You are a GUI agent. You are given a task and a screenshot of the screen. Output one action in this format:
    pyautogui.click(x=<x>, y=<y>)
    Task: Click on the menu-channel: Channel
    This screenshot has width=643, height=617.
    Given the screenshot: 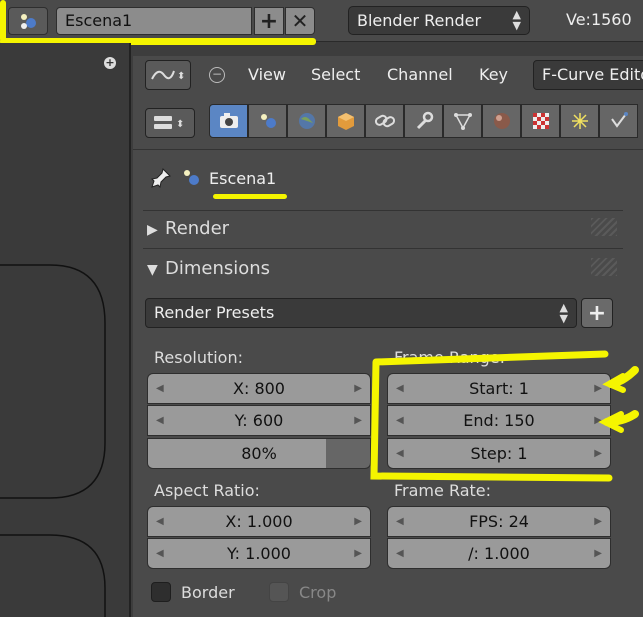 What is the action you would take?
    pyautogui.click(x=420, y=74)
    